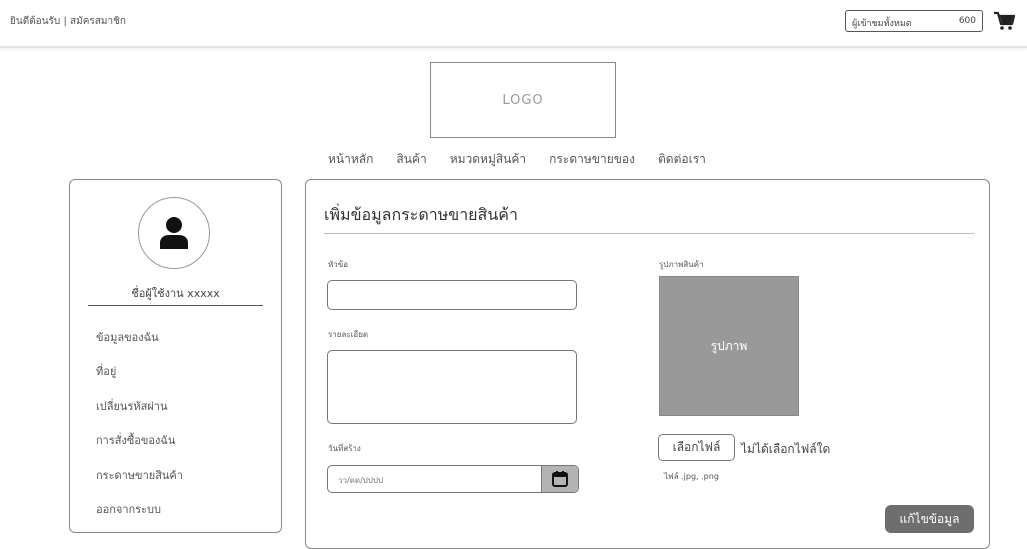 The height and width of the screenshot is (549, 1027). What do you see at coordinates (914, 21) in the screenshot?
I see `visitor-counter: ผู้เข้าชมทั้งหมด 600` at bounding box center [914, 21].